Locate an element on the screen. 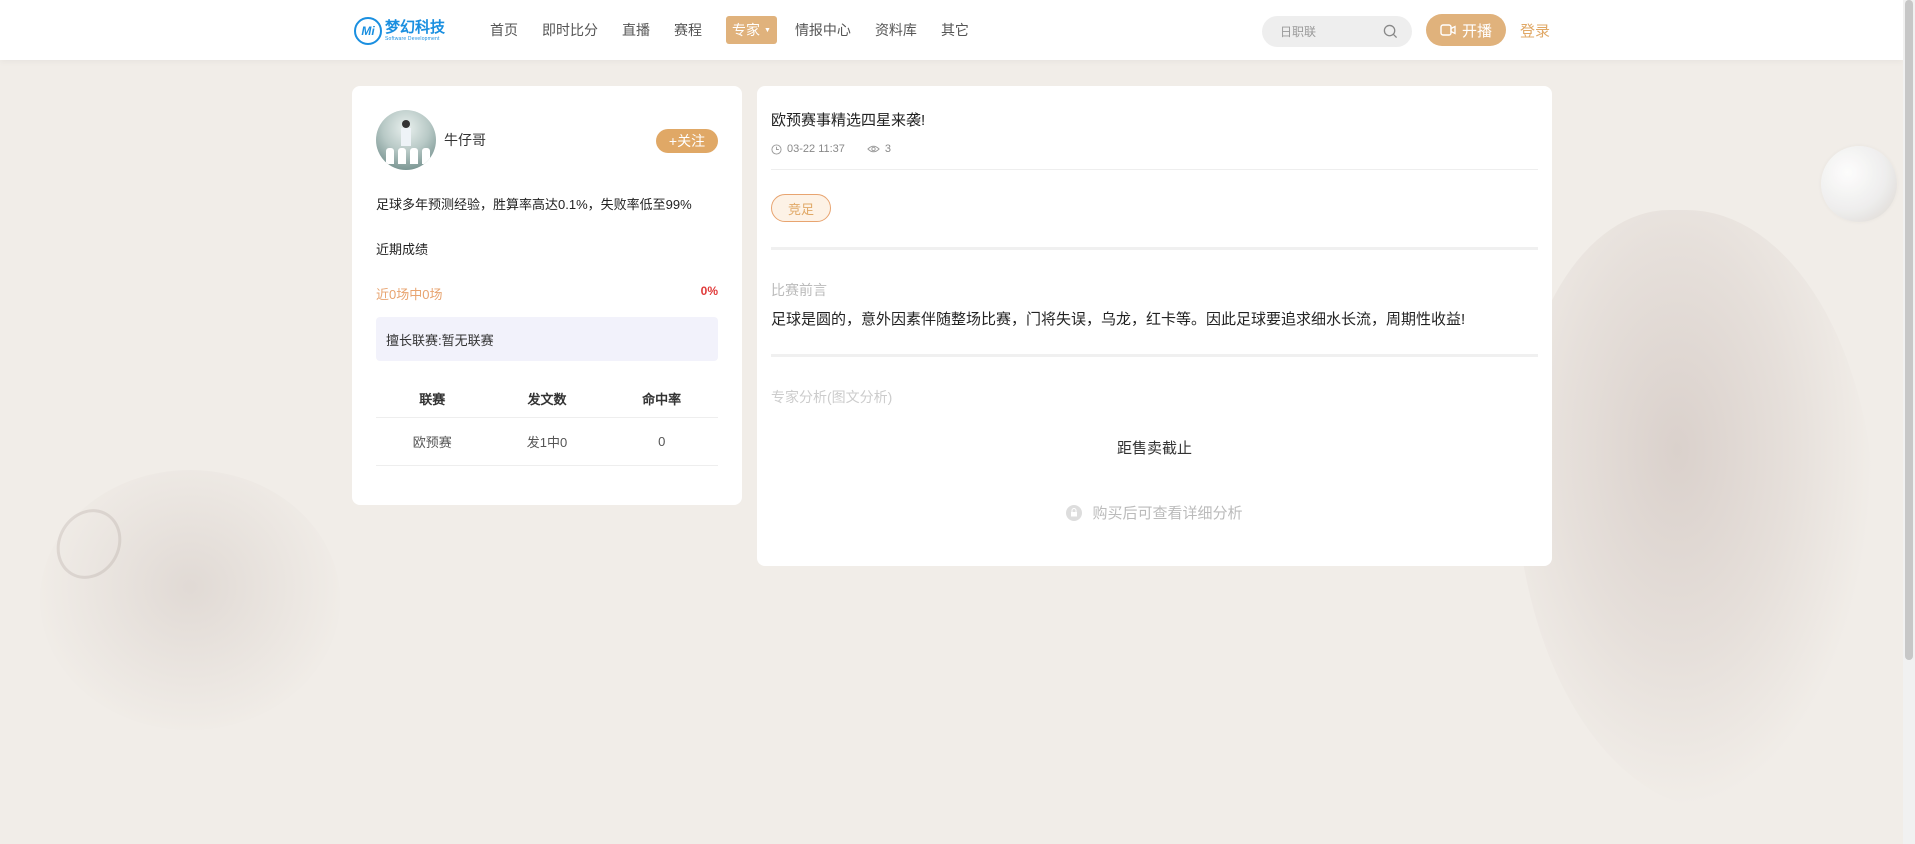 This screenshot has width=1915, height=844. expert-bio: 足球多年预测经验，胜算率高达0.1%，失败率低至99% is located at coordinates (534, 204).